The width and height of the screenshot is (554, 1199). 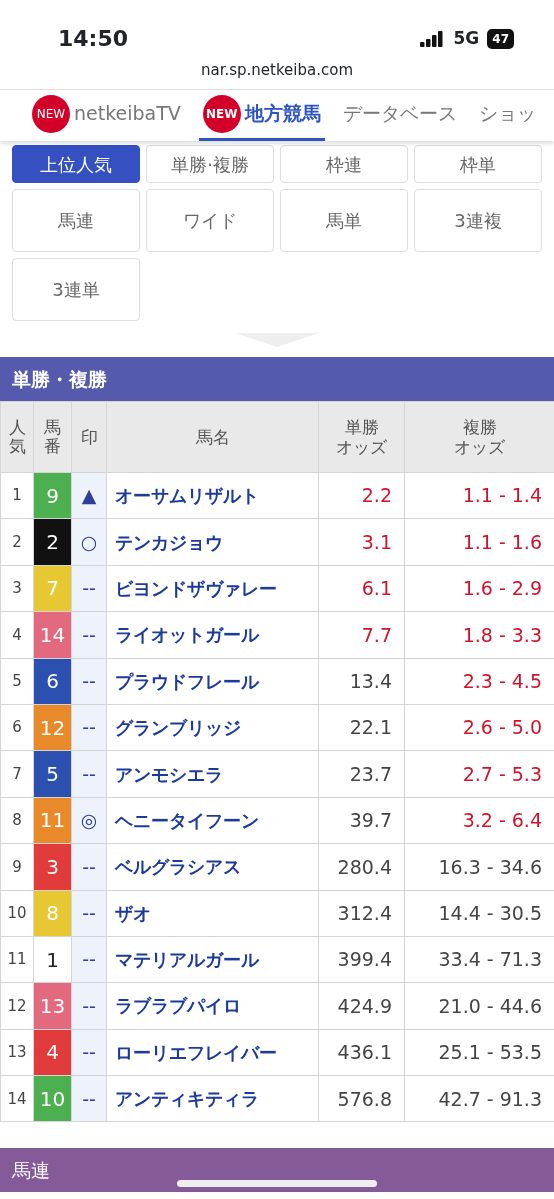 What do you see at coordinates (52, 588) in the screenshot?
I see `horse-number-cell: 7` at bounding box center [52, 588].